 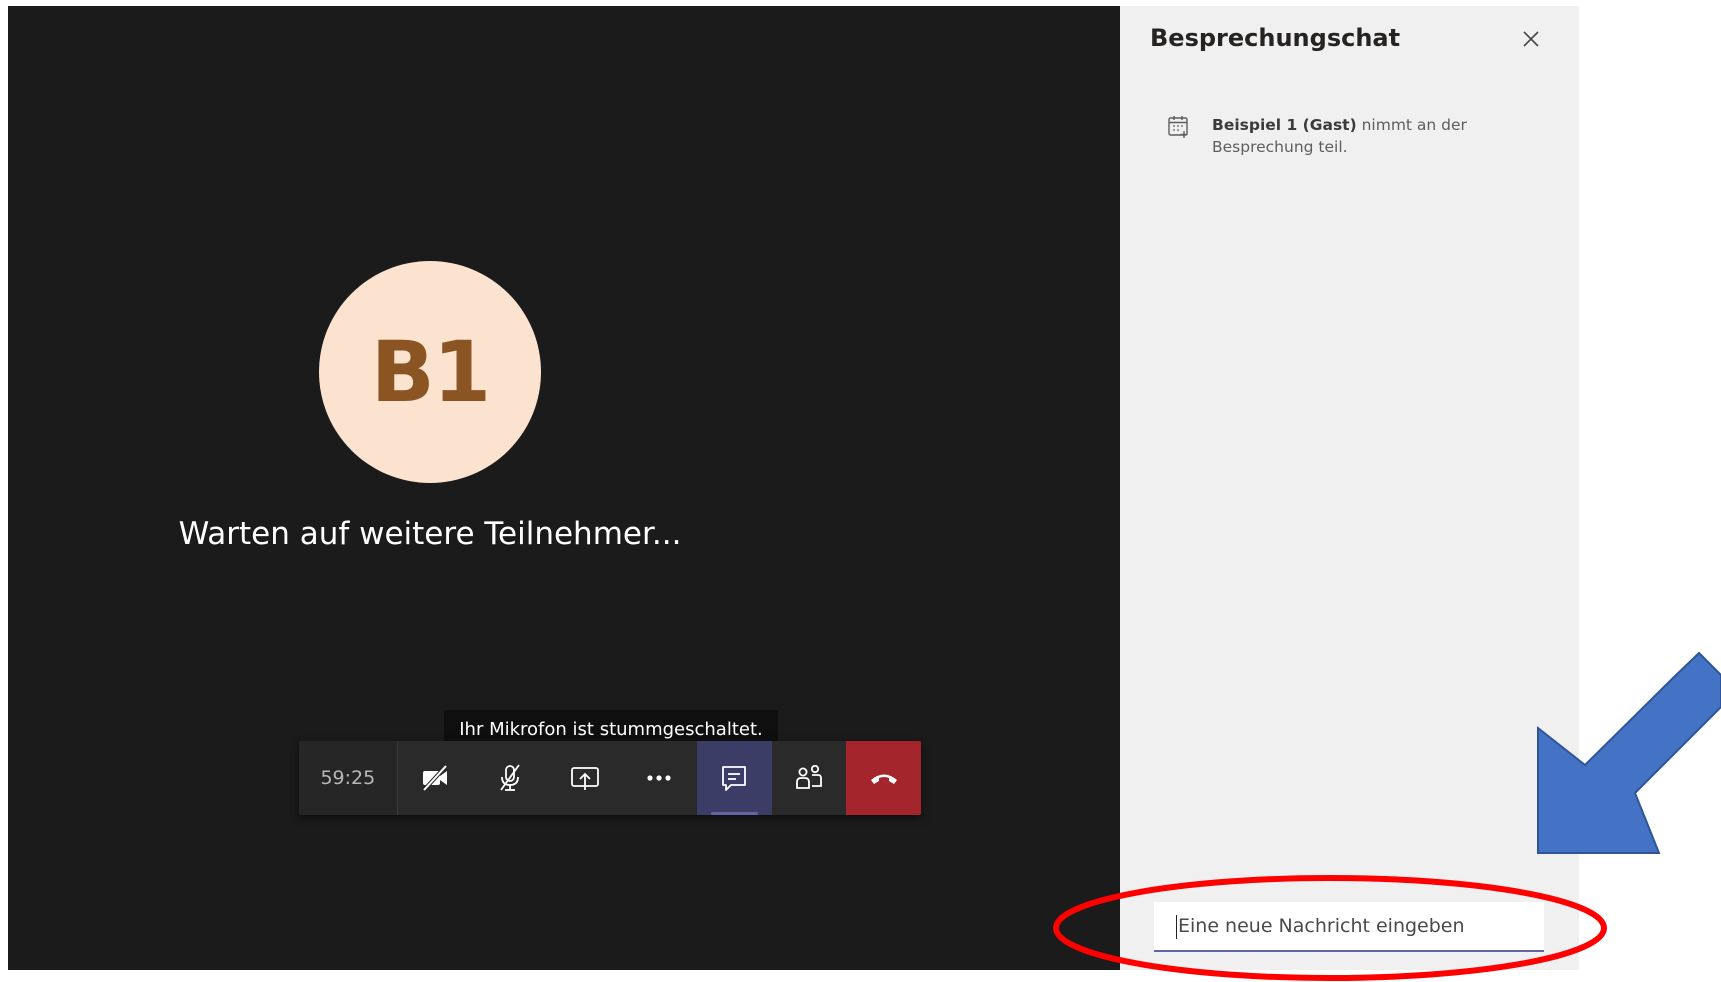 What do you see at coordinates (1360, 926) in the screenshot?
I see `message-input` at bounding box center [1360, 926].